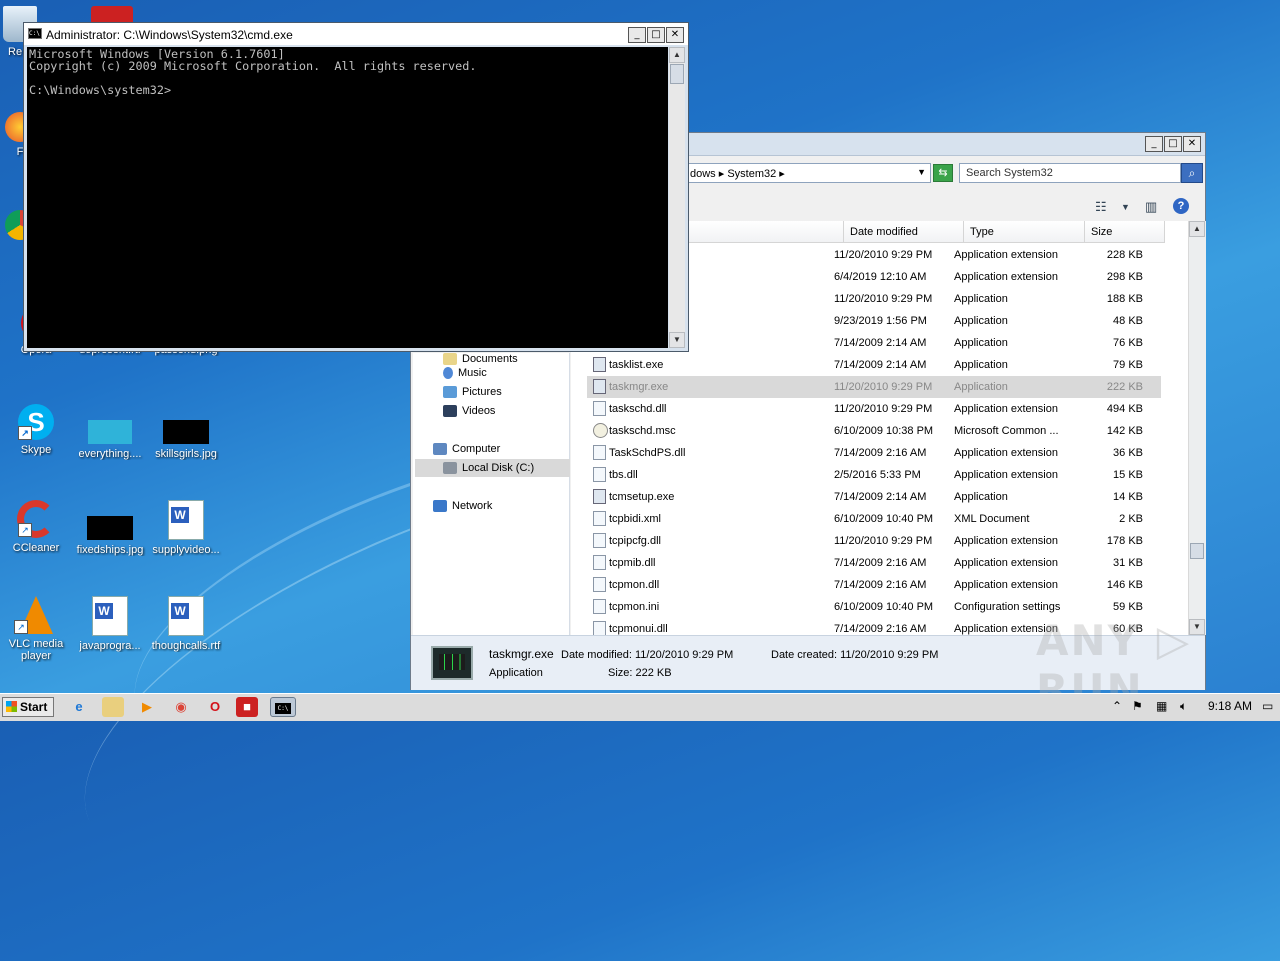 This screenshot has width=1280, height=961. What do you see at coordinates (921, 172) in the screenshot?
I see `address-dropdown-icon: ▼` at bounding box center [921, 172].